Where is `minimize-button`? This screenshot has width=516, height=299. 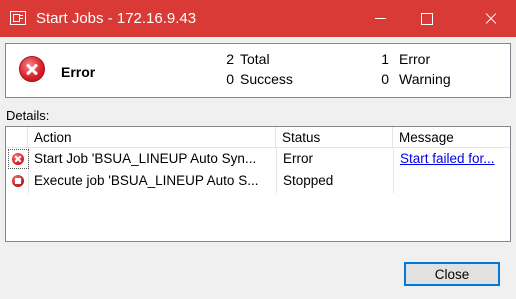 minimize-button is located at coordinates (381, 18).